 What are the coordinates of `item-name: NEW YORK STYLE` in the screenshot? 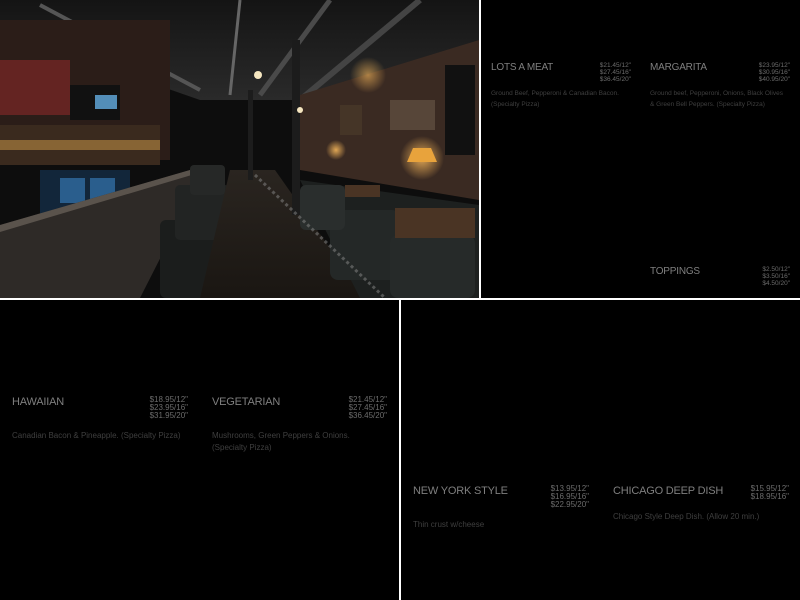 It's located at (460, 491).